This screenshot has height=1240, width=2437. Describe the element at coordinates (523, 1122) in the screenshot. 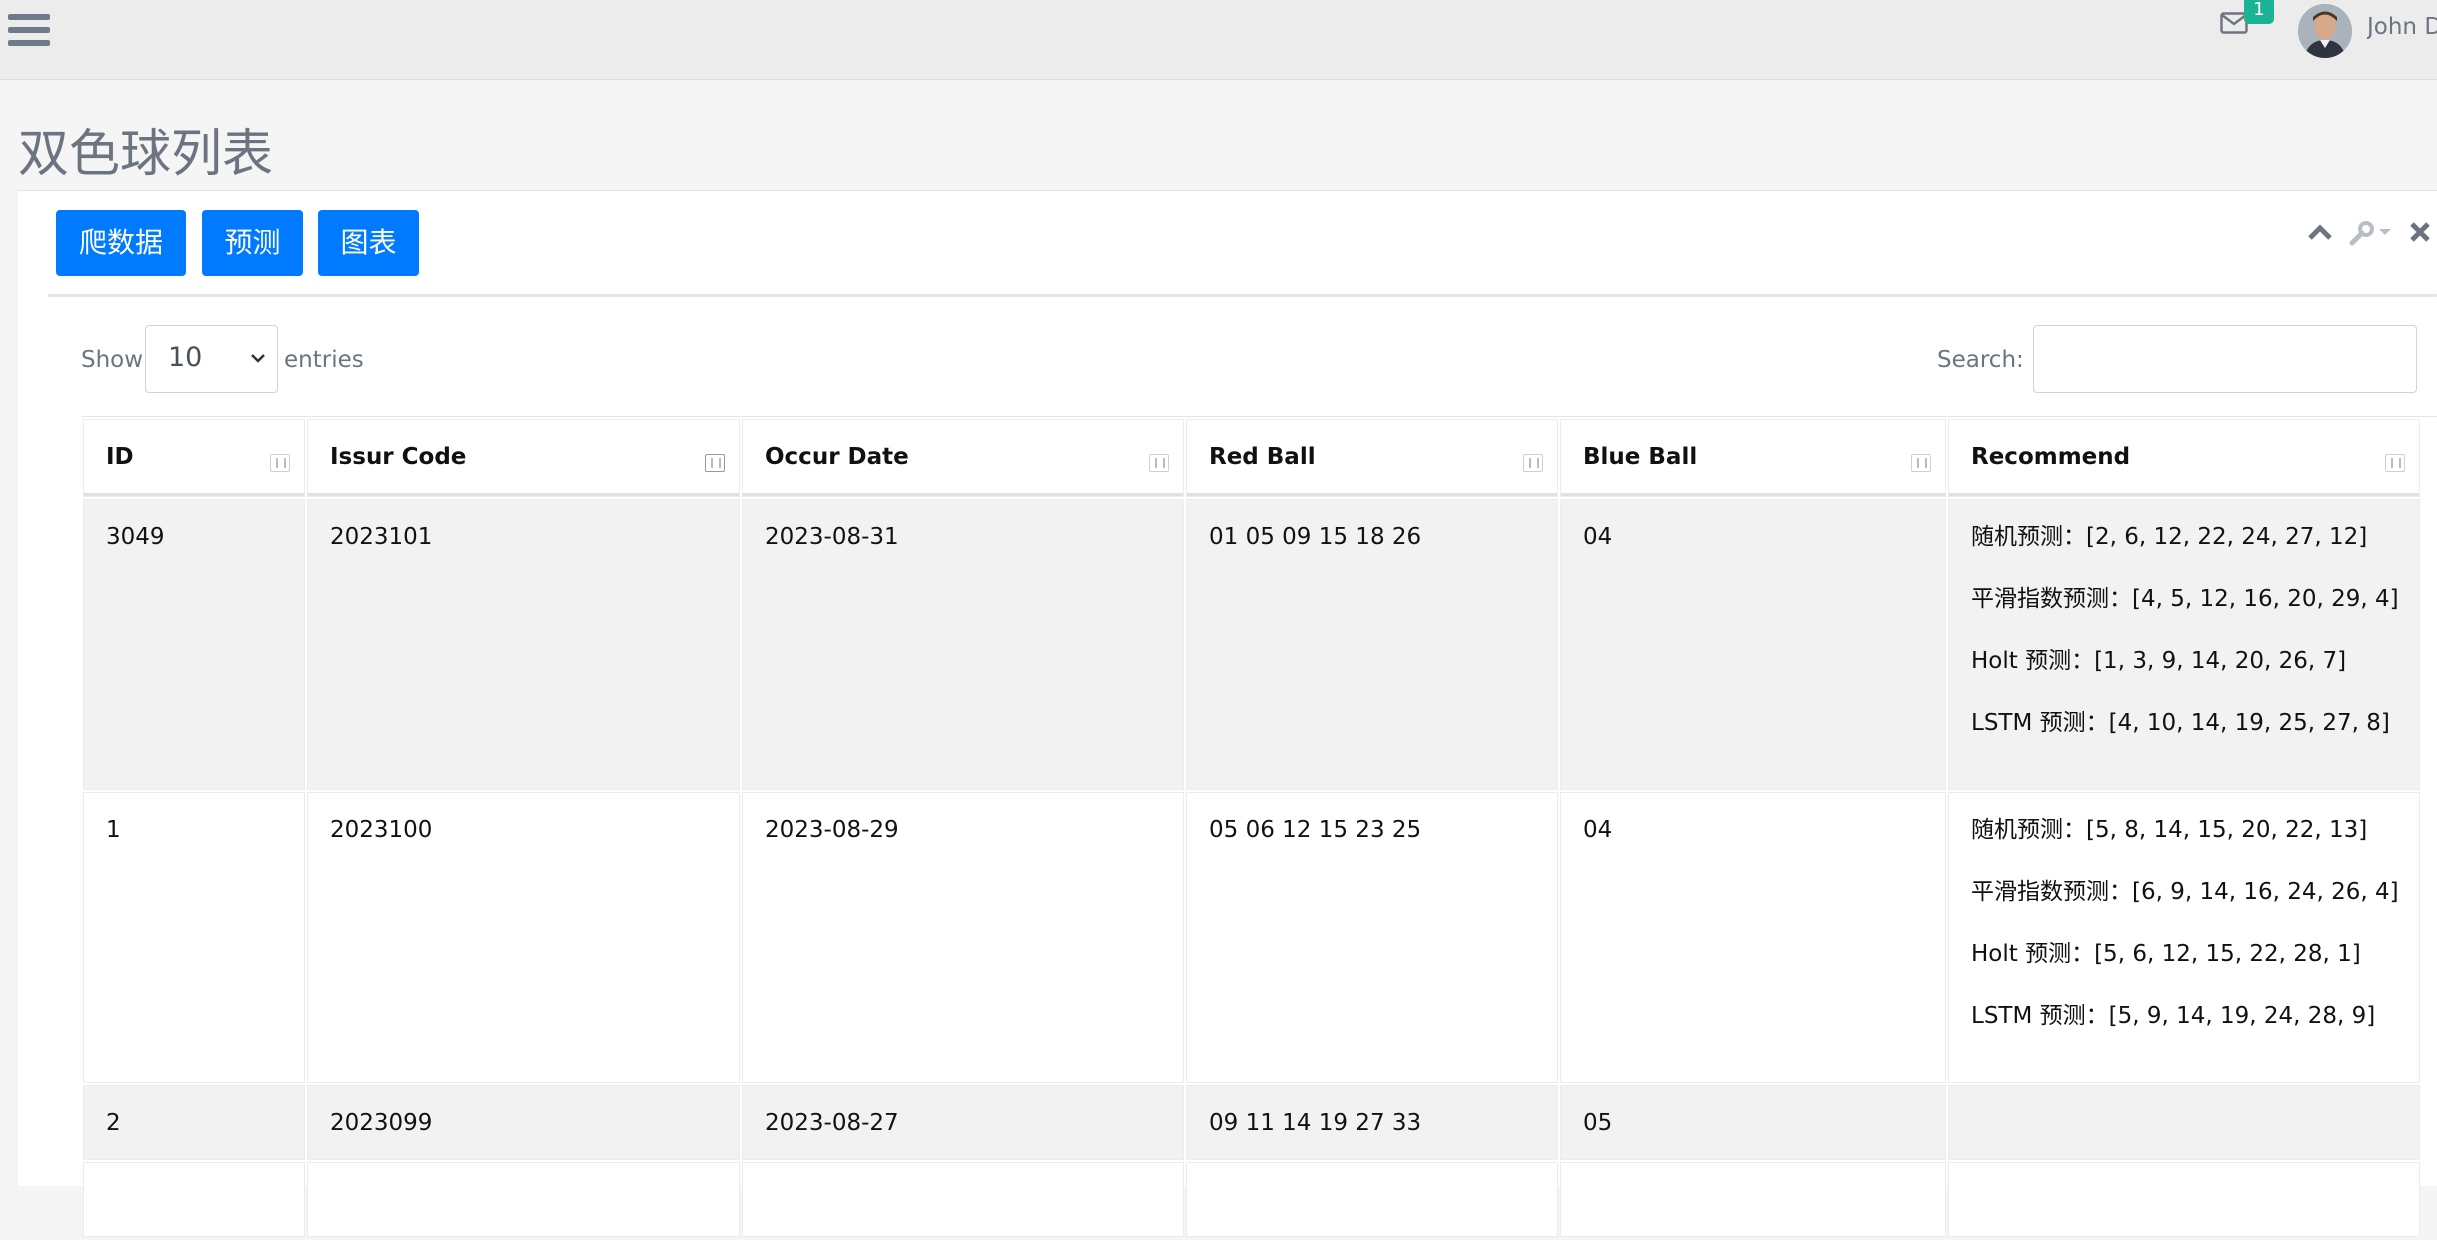

I see `cell-issue-code: 2023099` at that location.